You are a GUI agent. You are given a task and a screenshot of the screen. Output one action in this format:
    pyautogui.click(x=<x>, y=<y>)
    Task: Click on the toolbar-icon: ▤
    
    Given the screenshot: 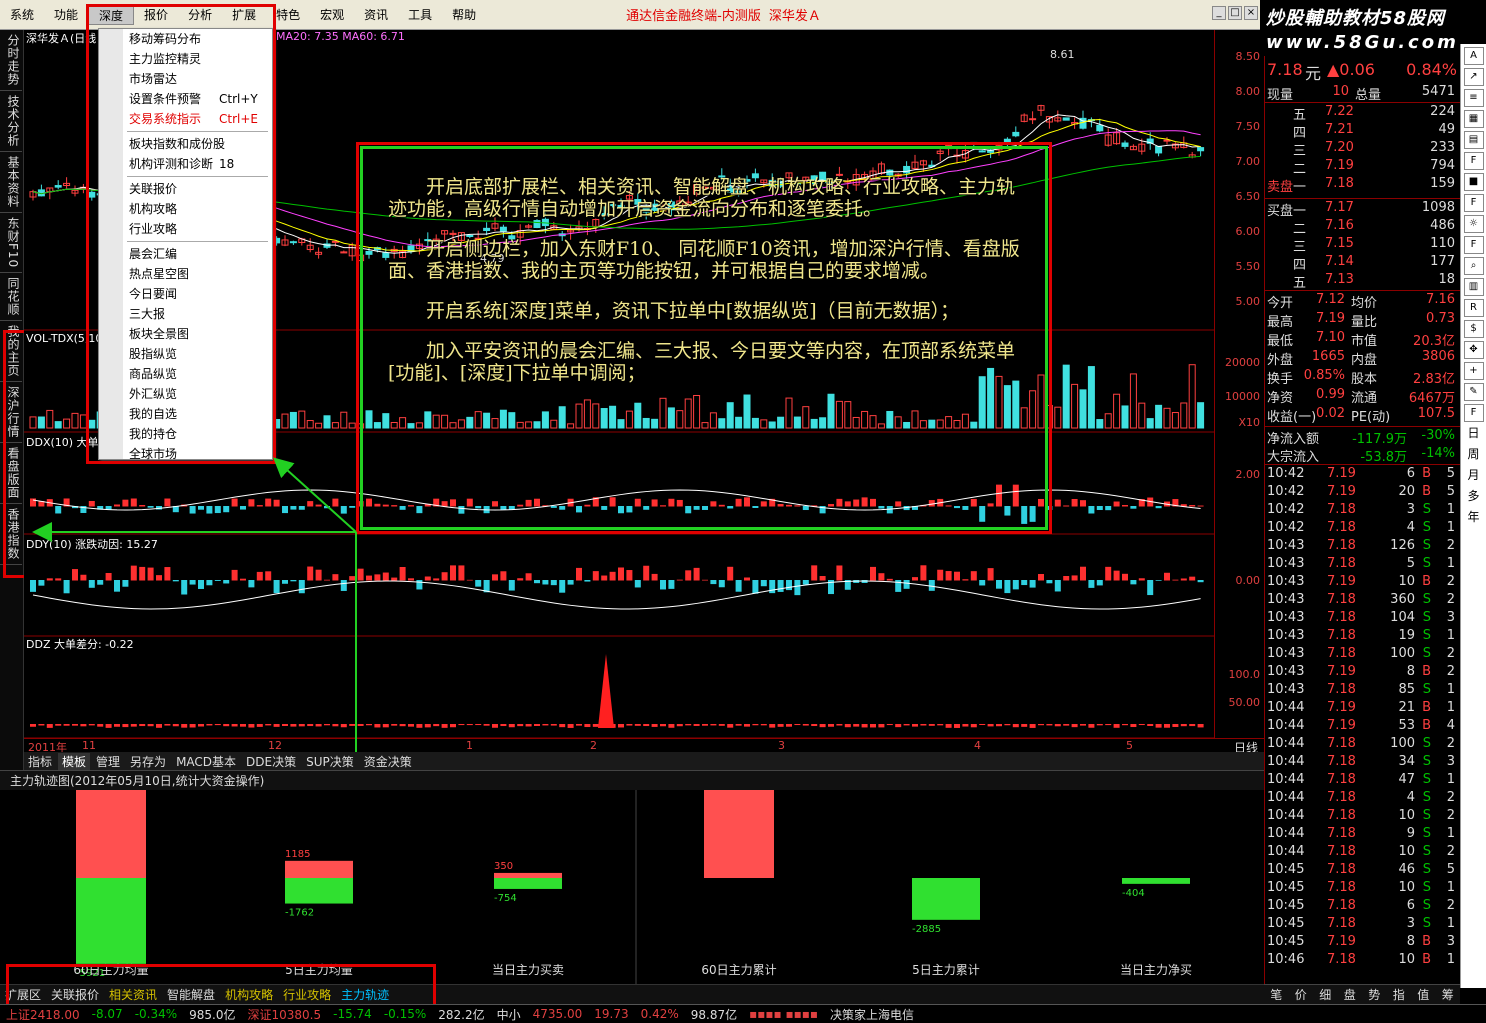 What is the action you would take?
    pyautogui.click(x=1473, y=140)
    